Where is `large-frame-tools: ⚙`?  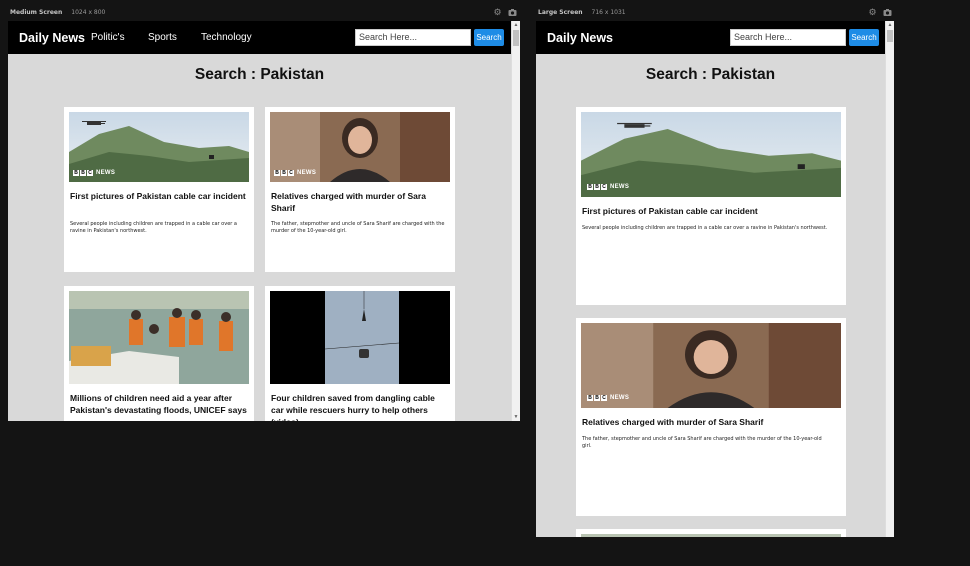 large-frame-tools: ⚙ is located at coordinates (880, 12).